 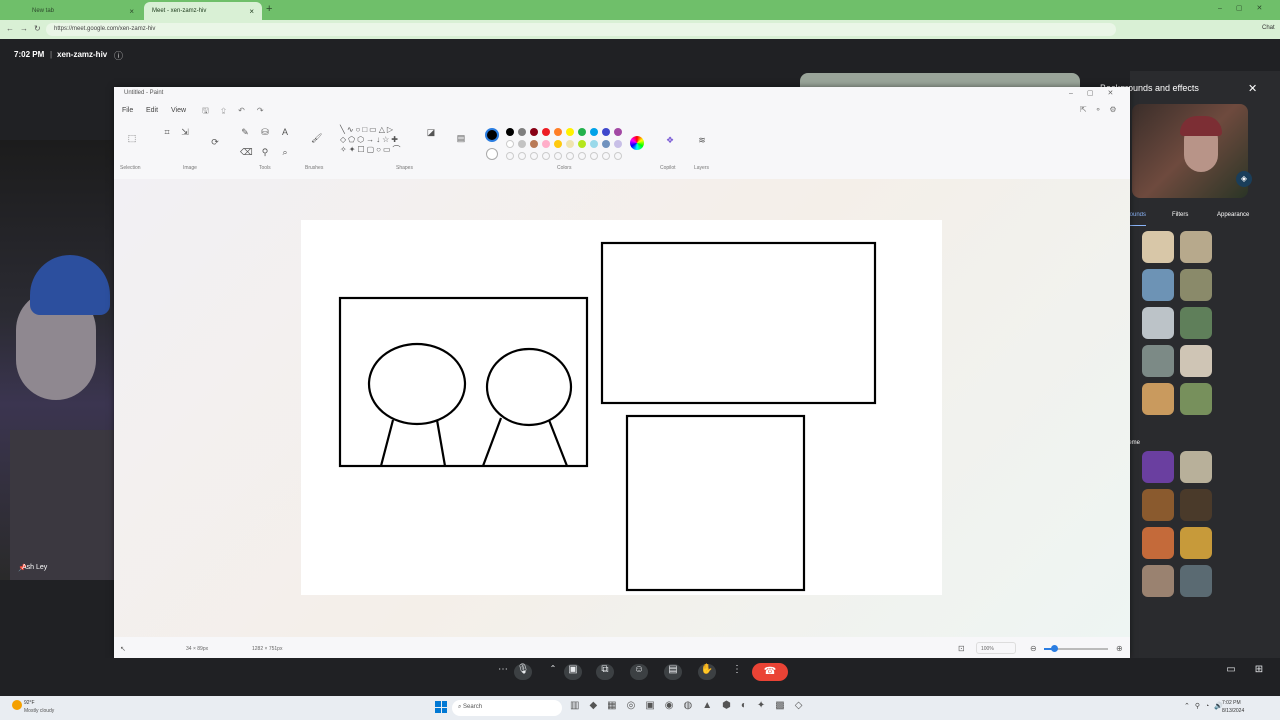 What do you see at coordinates (673, 672) in the screenshot?
I see `captions-icon: ▤` at bounding box center [673, 672].